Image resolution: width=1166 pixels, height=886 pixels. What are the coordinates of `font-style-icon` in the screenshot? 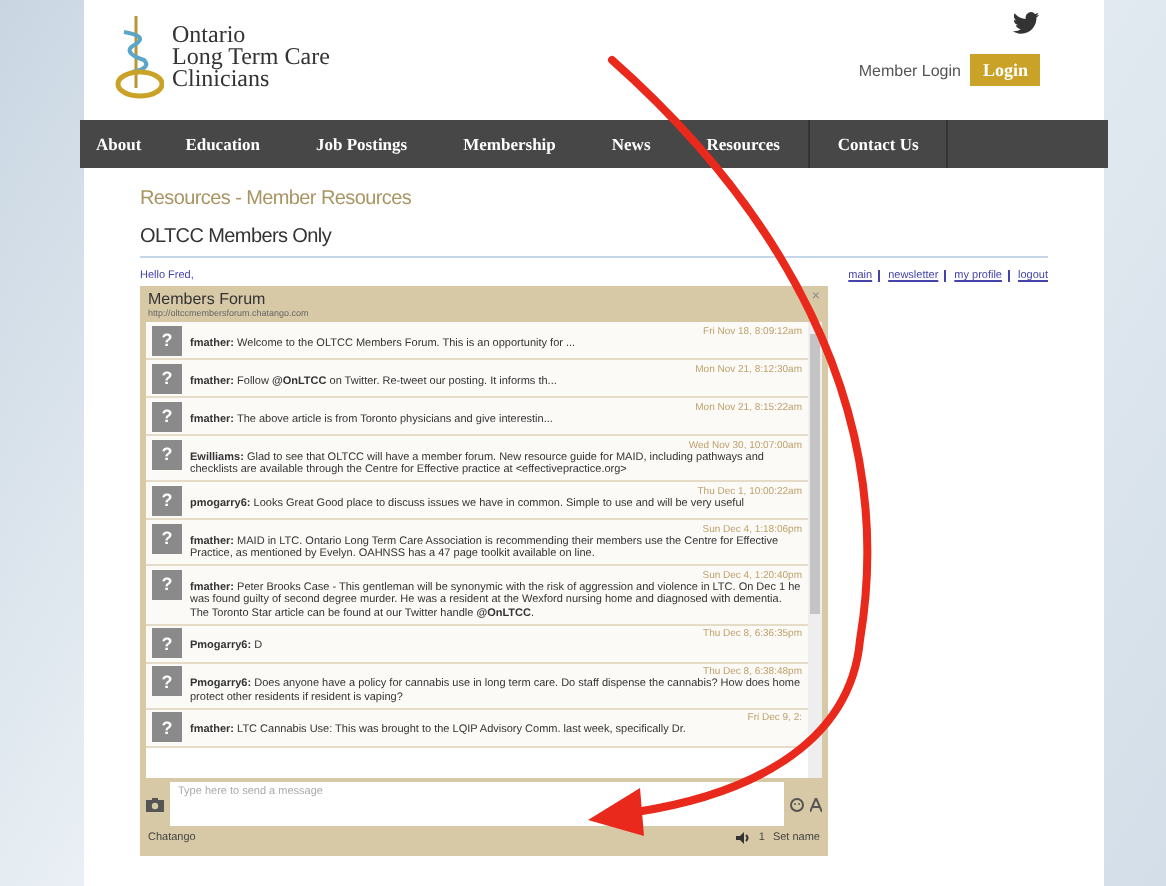 It's located at (816, 804).